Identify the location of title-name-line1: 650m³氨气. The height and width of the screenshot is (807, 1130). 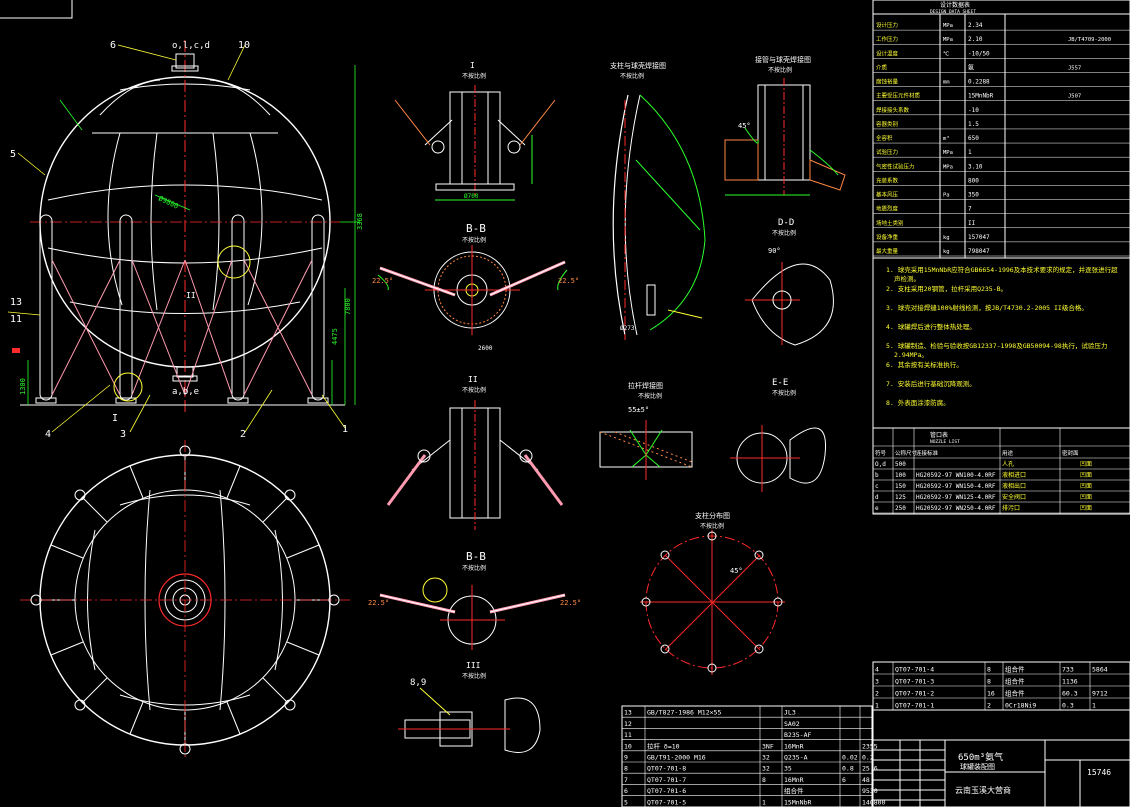
(980, 757).